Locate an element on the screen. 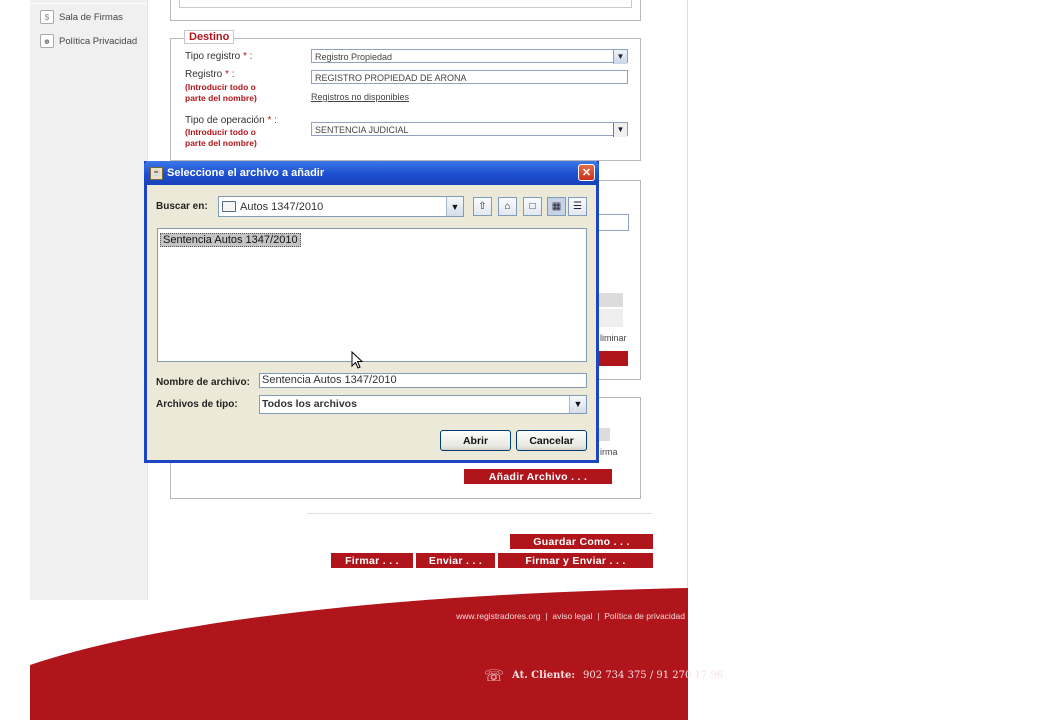 The width and height of the screenshot is (1040, 720). firma-text: irma is located at coordinates (609, 452).